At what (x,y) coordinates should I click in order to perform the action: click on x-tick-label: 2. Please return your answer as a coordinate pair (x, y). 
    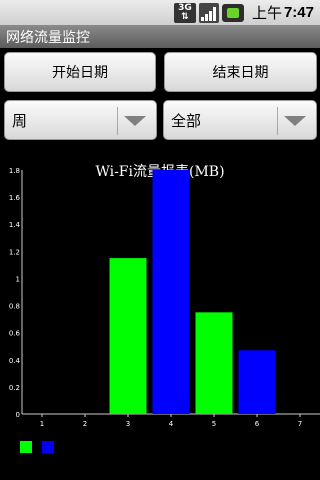
    Looking at the image, I should click on (85, 424).